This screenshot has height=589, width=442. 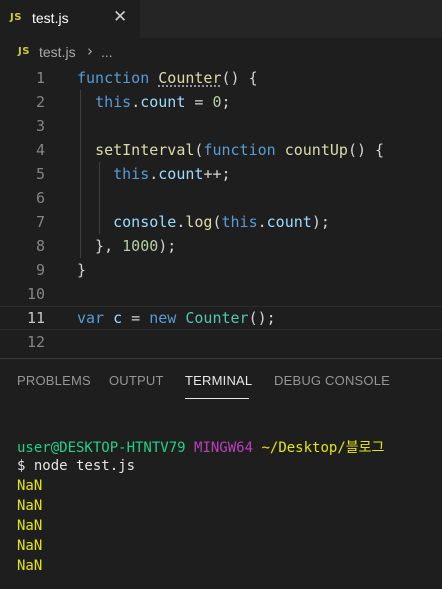 What do you see at coordinates (332, 380) in the screenshot?
I see `tab-debug-console: DEBUG CONSOLE` at bounding box center [332, 380].